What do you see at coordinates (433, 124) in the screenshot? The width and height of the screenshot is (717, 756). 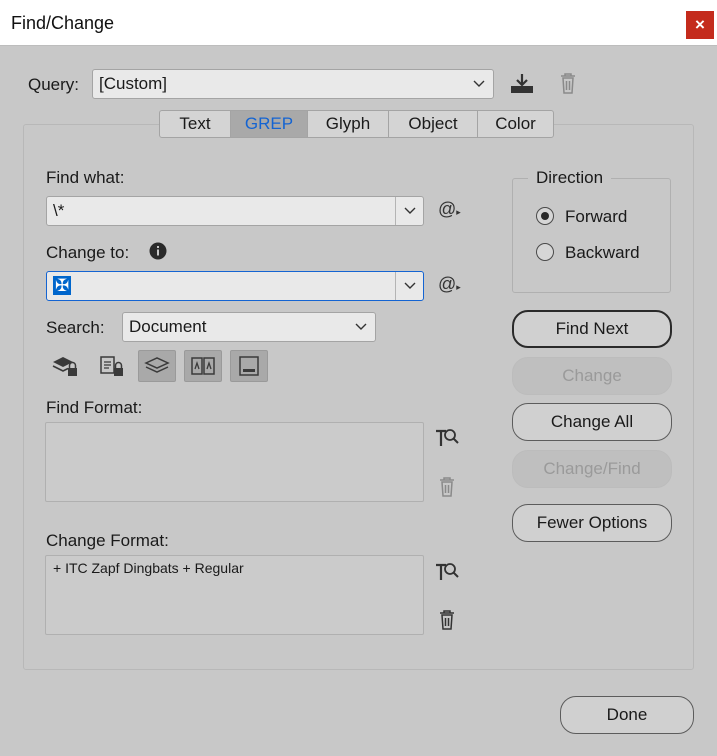 I see `tab-object: Object` at bounding box center [433, 124].